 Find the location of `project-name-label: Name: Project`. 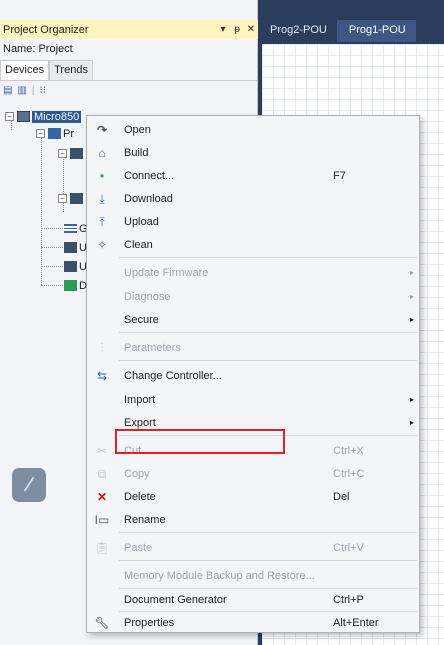

project-name-label: Name: Project is located at coordinates (38, 48).